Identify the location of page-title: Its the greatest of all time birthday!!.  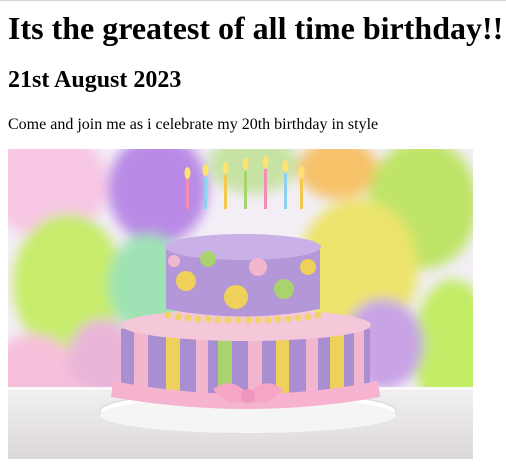
(256, 28).